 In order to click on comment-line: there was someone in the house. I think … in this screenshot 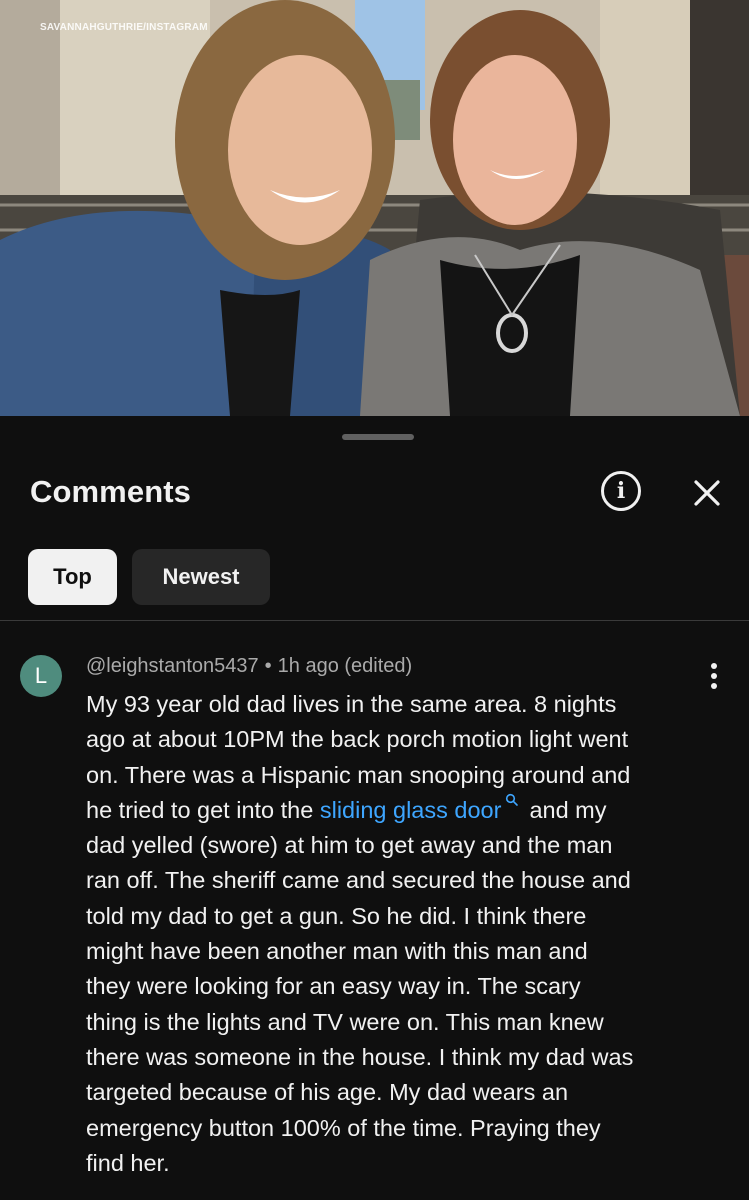, I will do `click(360, 1056)`.